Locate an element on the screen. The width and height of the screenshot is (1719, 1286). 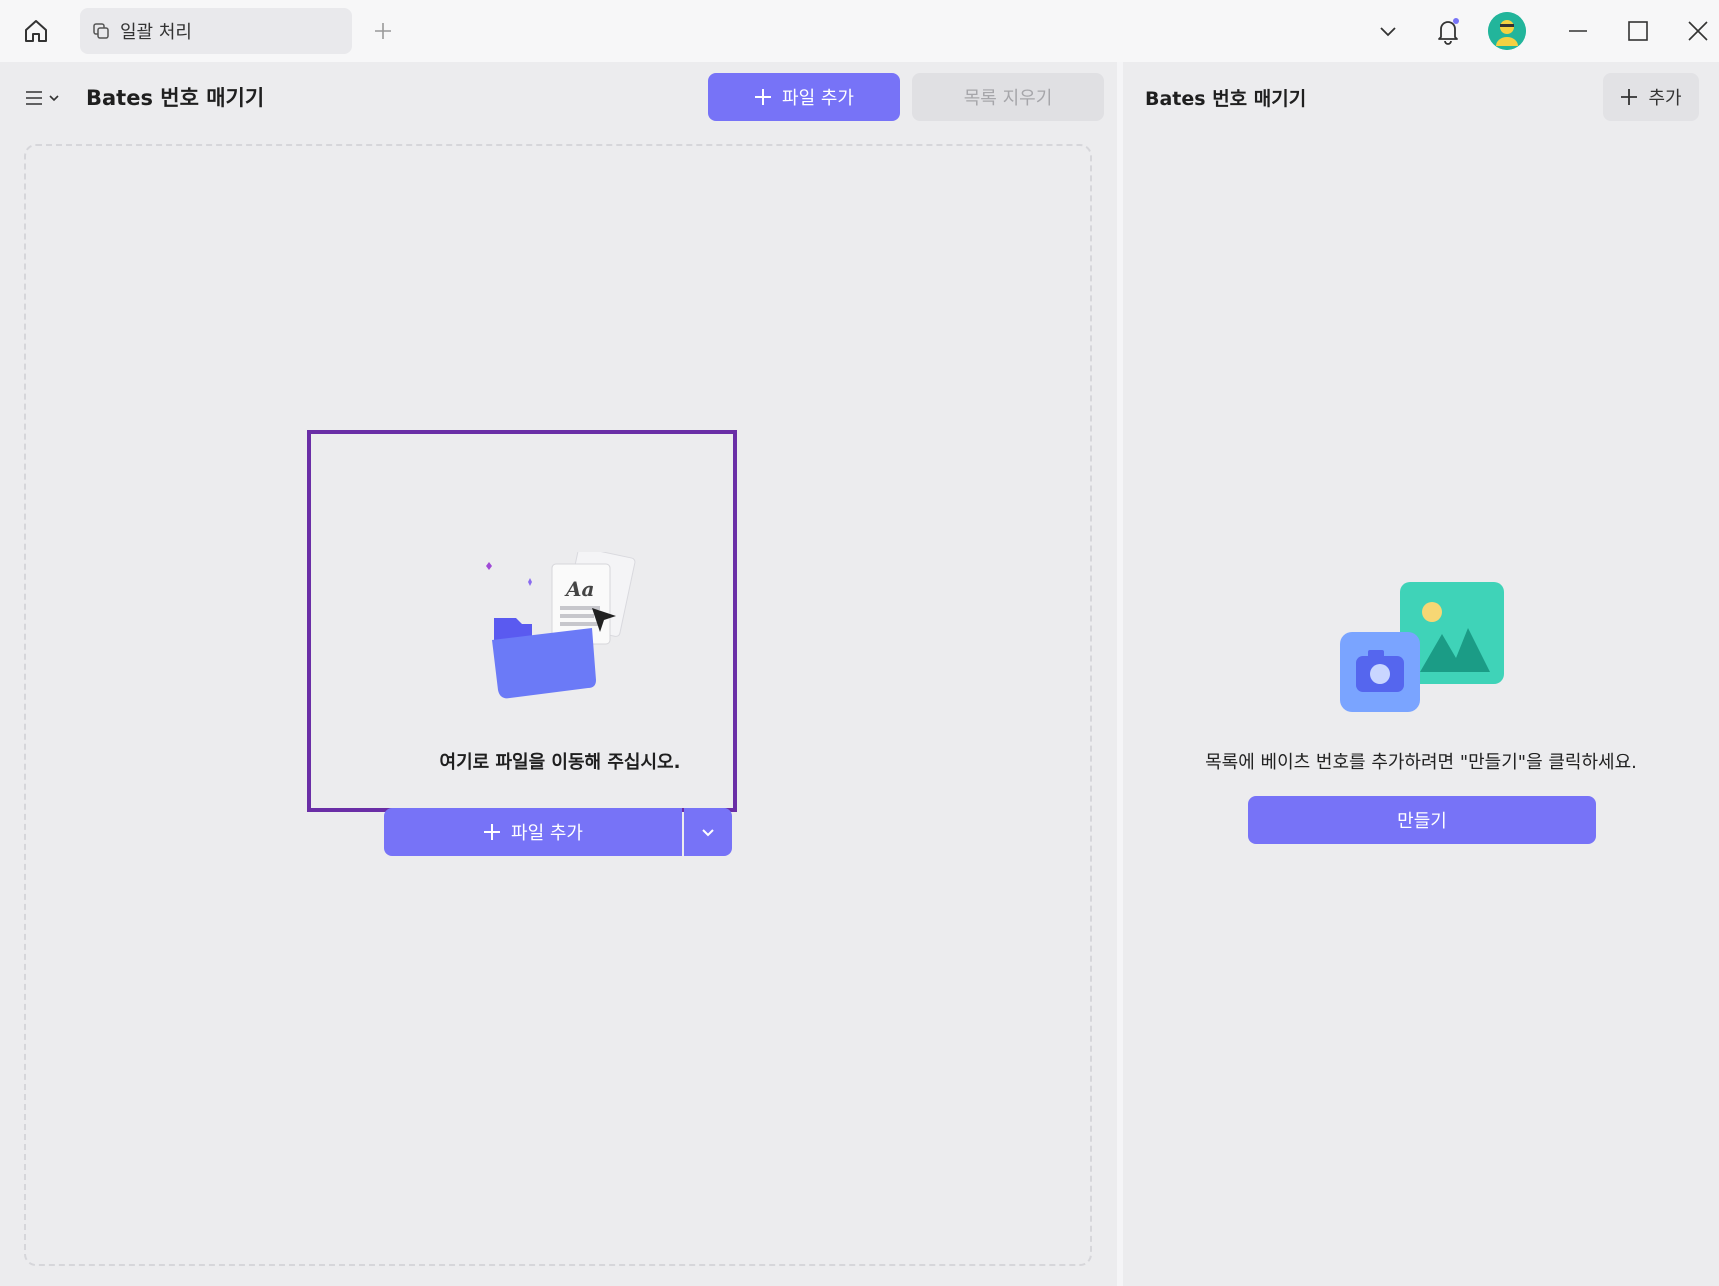
create-hint-text: 목록에 베이츠 번호를 추가하려면 "만들기"을 클릭하세요. is located at coordinates (1421, 762).